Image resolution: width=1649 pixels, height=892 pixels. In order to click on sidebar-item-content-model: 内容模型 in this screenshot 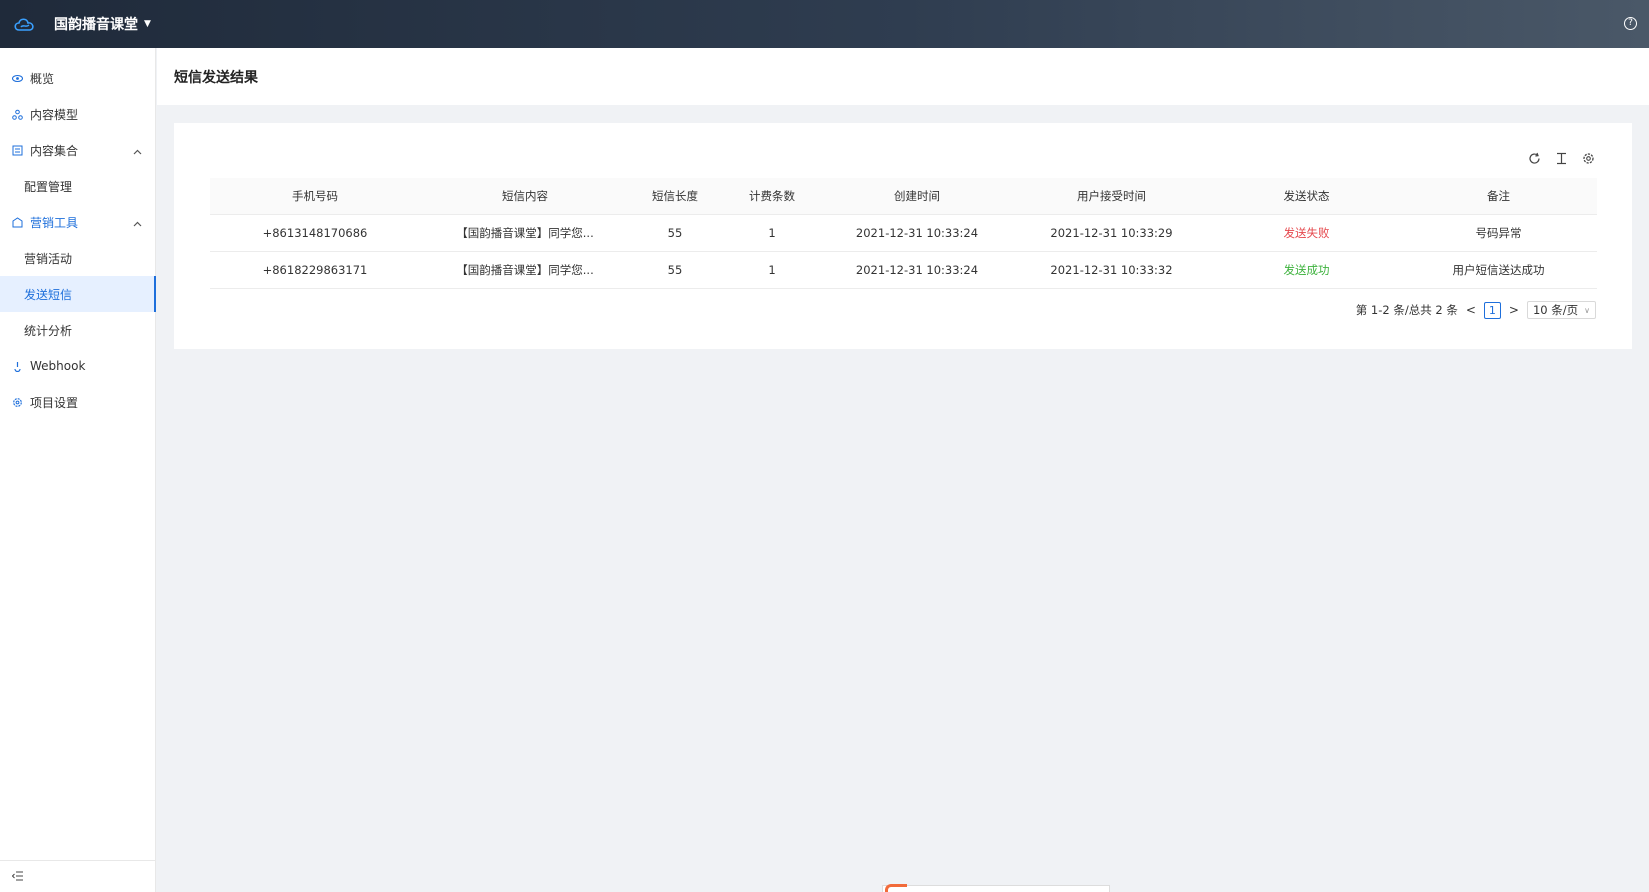, I will do `click(77, 114)`.